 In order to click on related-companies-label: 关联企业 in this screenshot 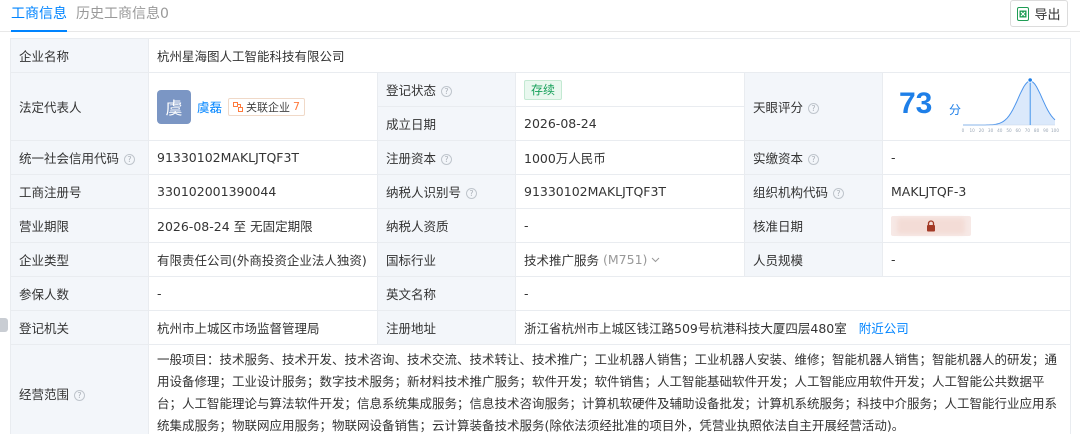, I will do `click(268, 107)`.